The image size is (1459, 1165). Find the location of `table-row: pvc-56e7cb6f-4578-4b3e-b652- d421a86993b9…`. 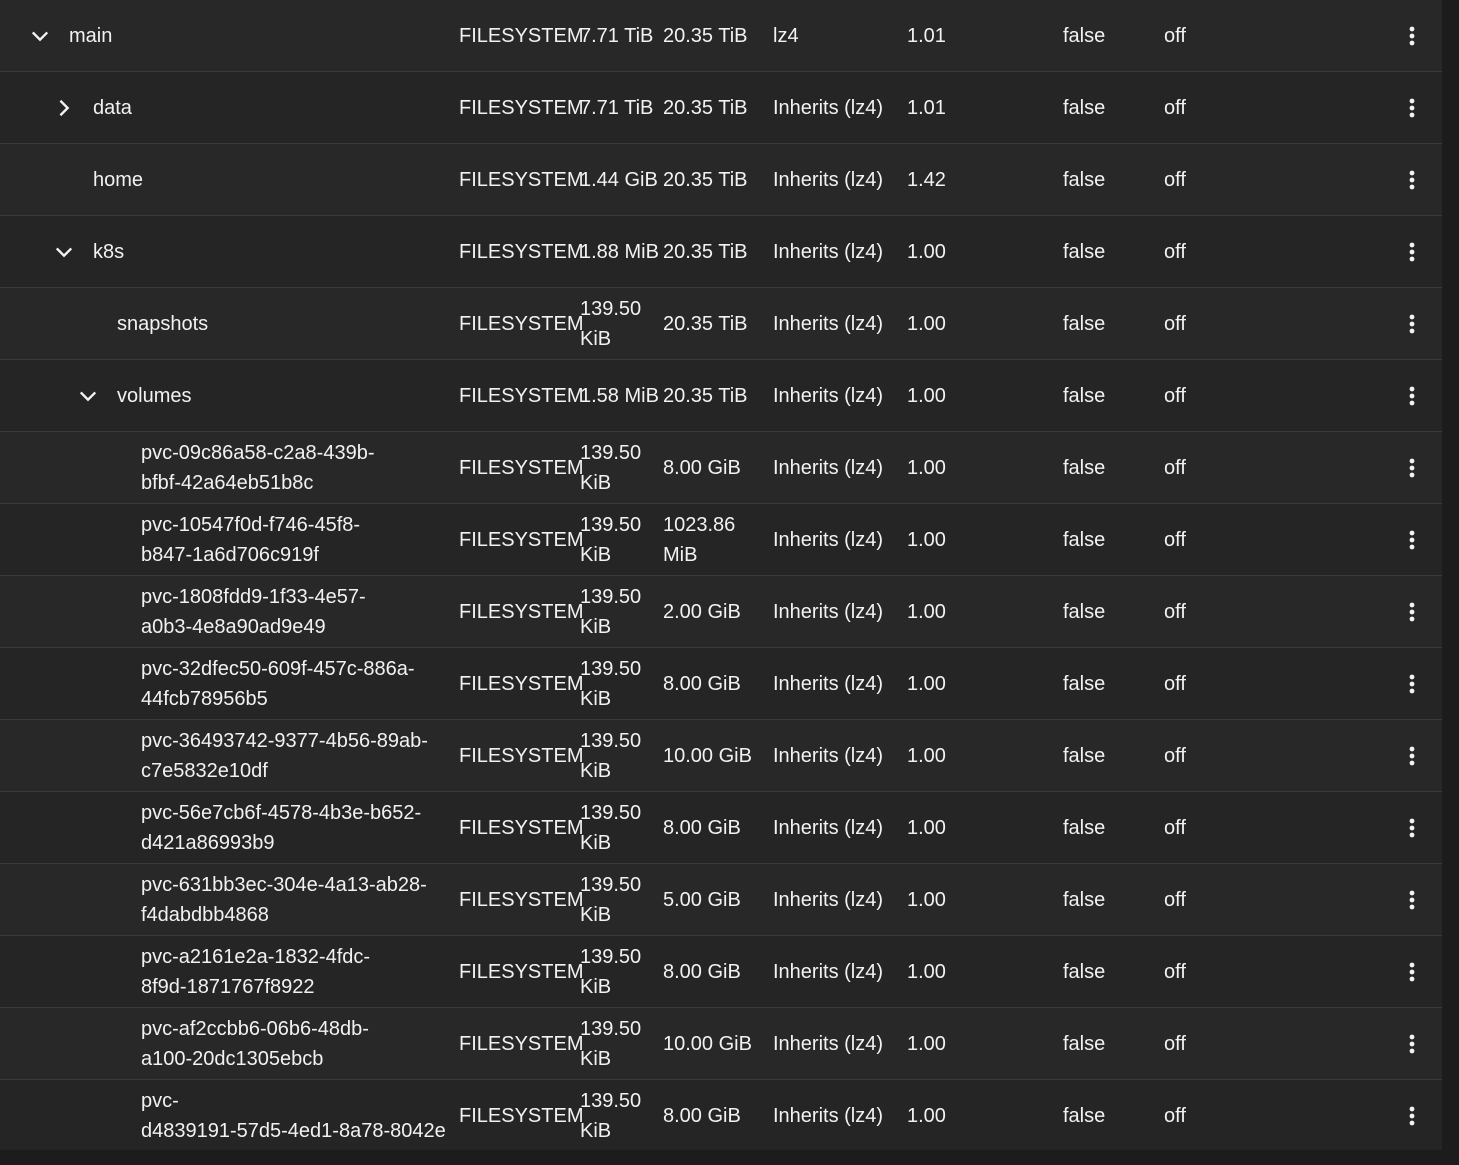

table-row: pvc-56e7cb6f-4578-4b3e-b652- d421a86993b9… is located at coordinates (721, 828).